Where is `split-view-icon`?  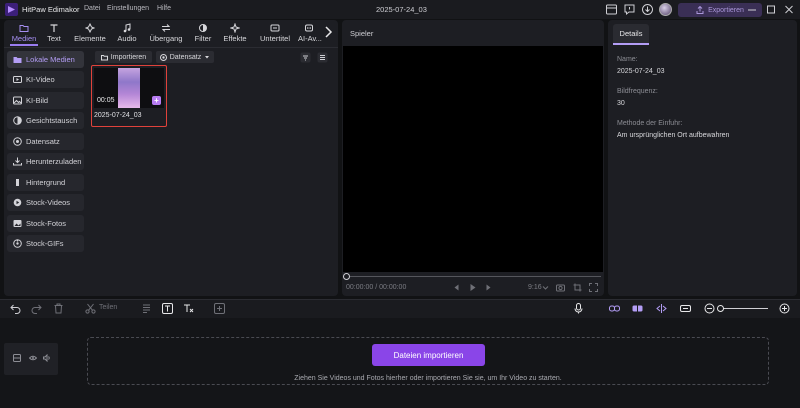
split-view-icon is located at coordinates (661, 308).